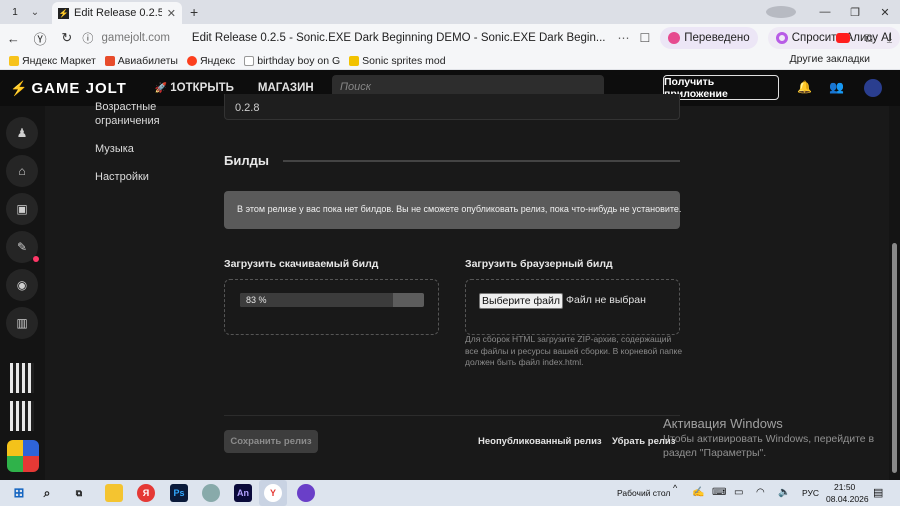  What do you see at coordinates (539, 264) in the screenshot?
I see `upload-browser-heading: Загрузить браузерный билд` at bounding box center [539, 264].